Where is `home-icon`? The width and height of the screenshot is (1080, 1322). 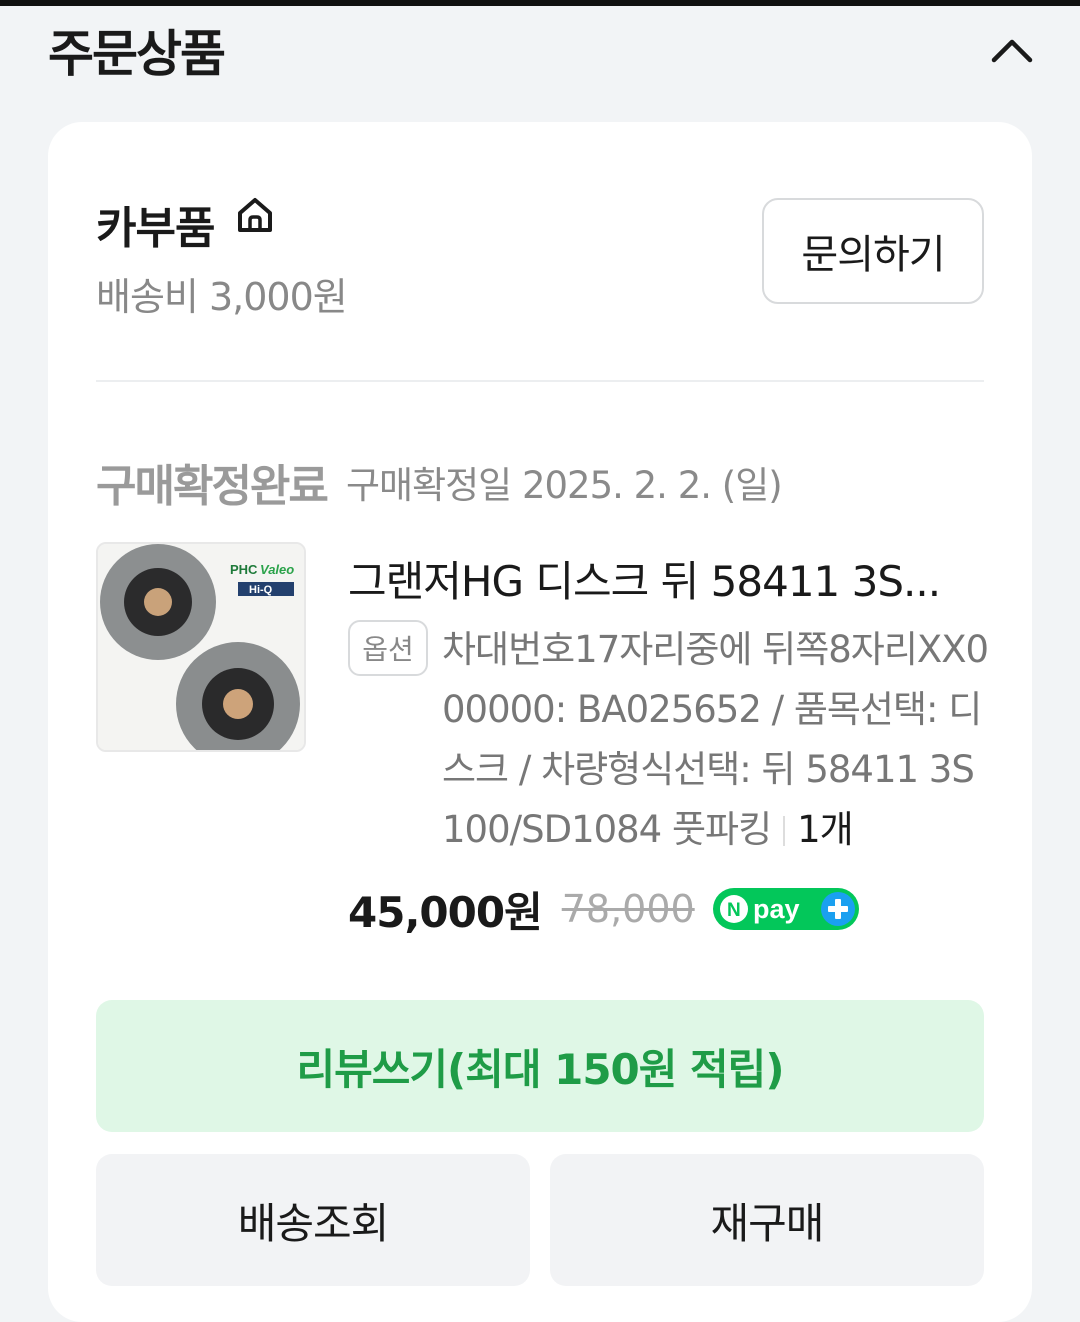
home-icon is located at coordinates (255, 215).